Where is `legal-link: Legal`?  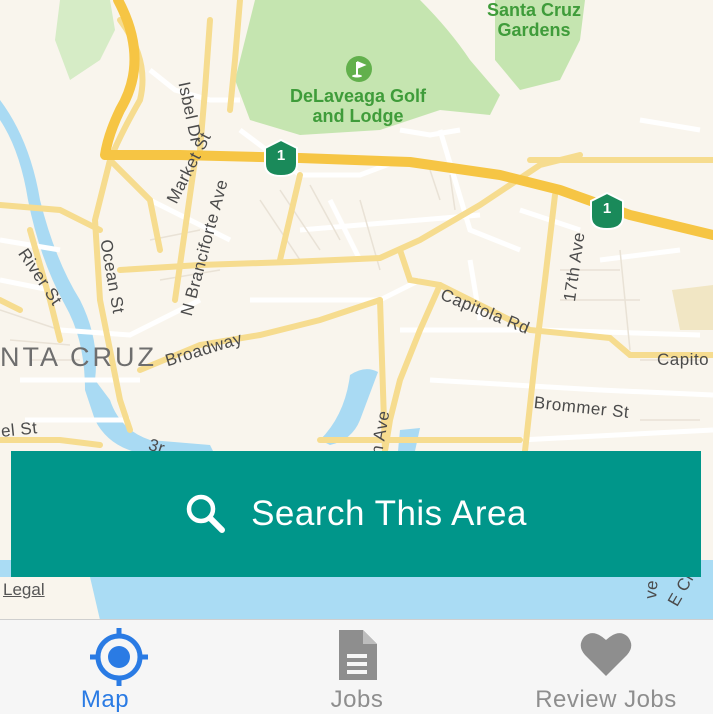 legal-link: Legal is located at coordinates (24, 590).